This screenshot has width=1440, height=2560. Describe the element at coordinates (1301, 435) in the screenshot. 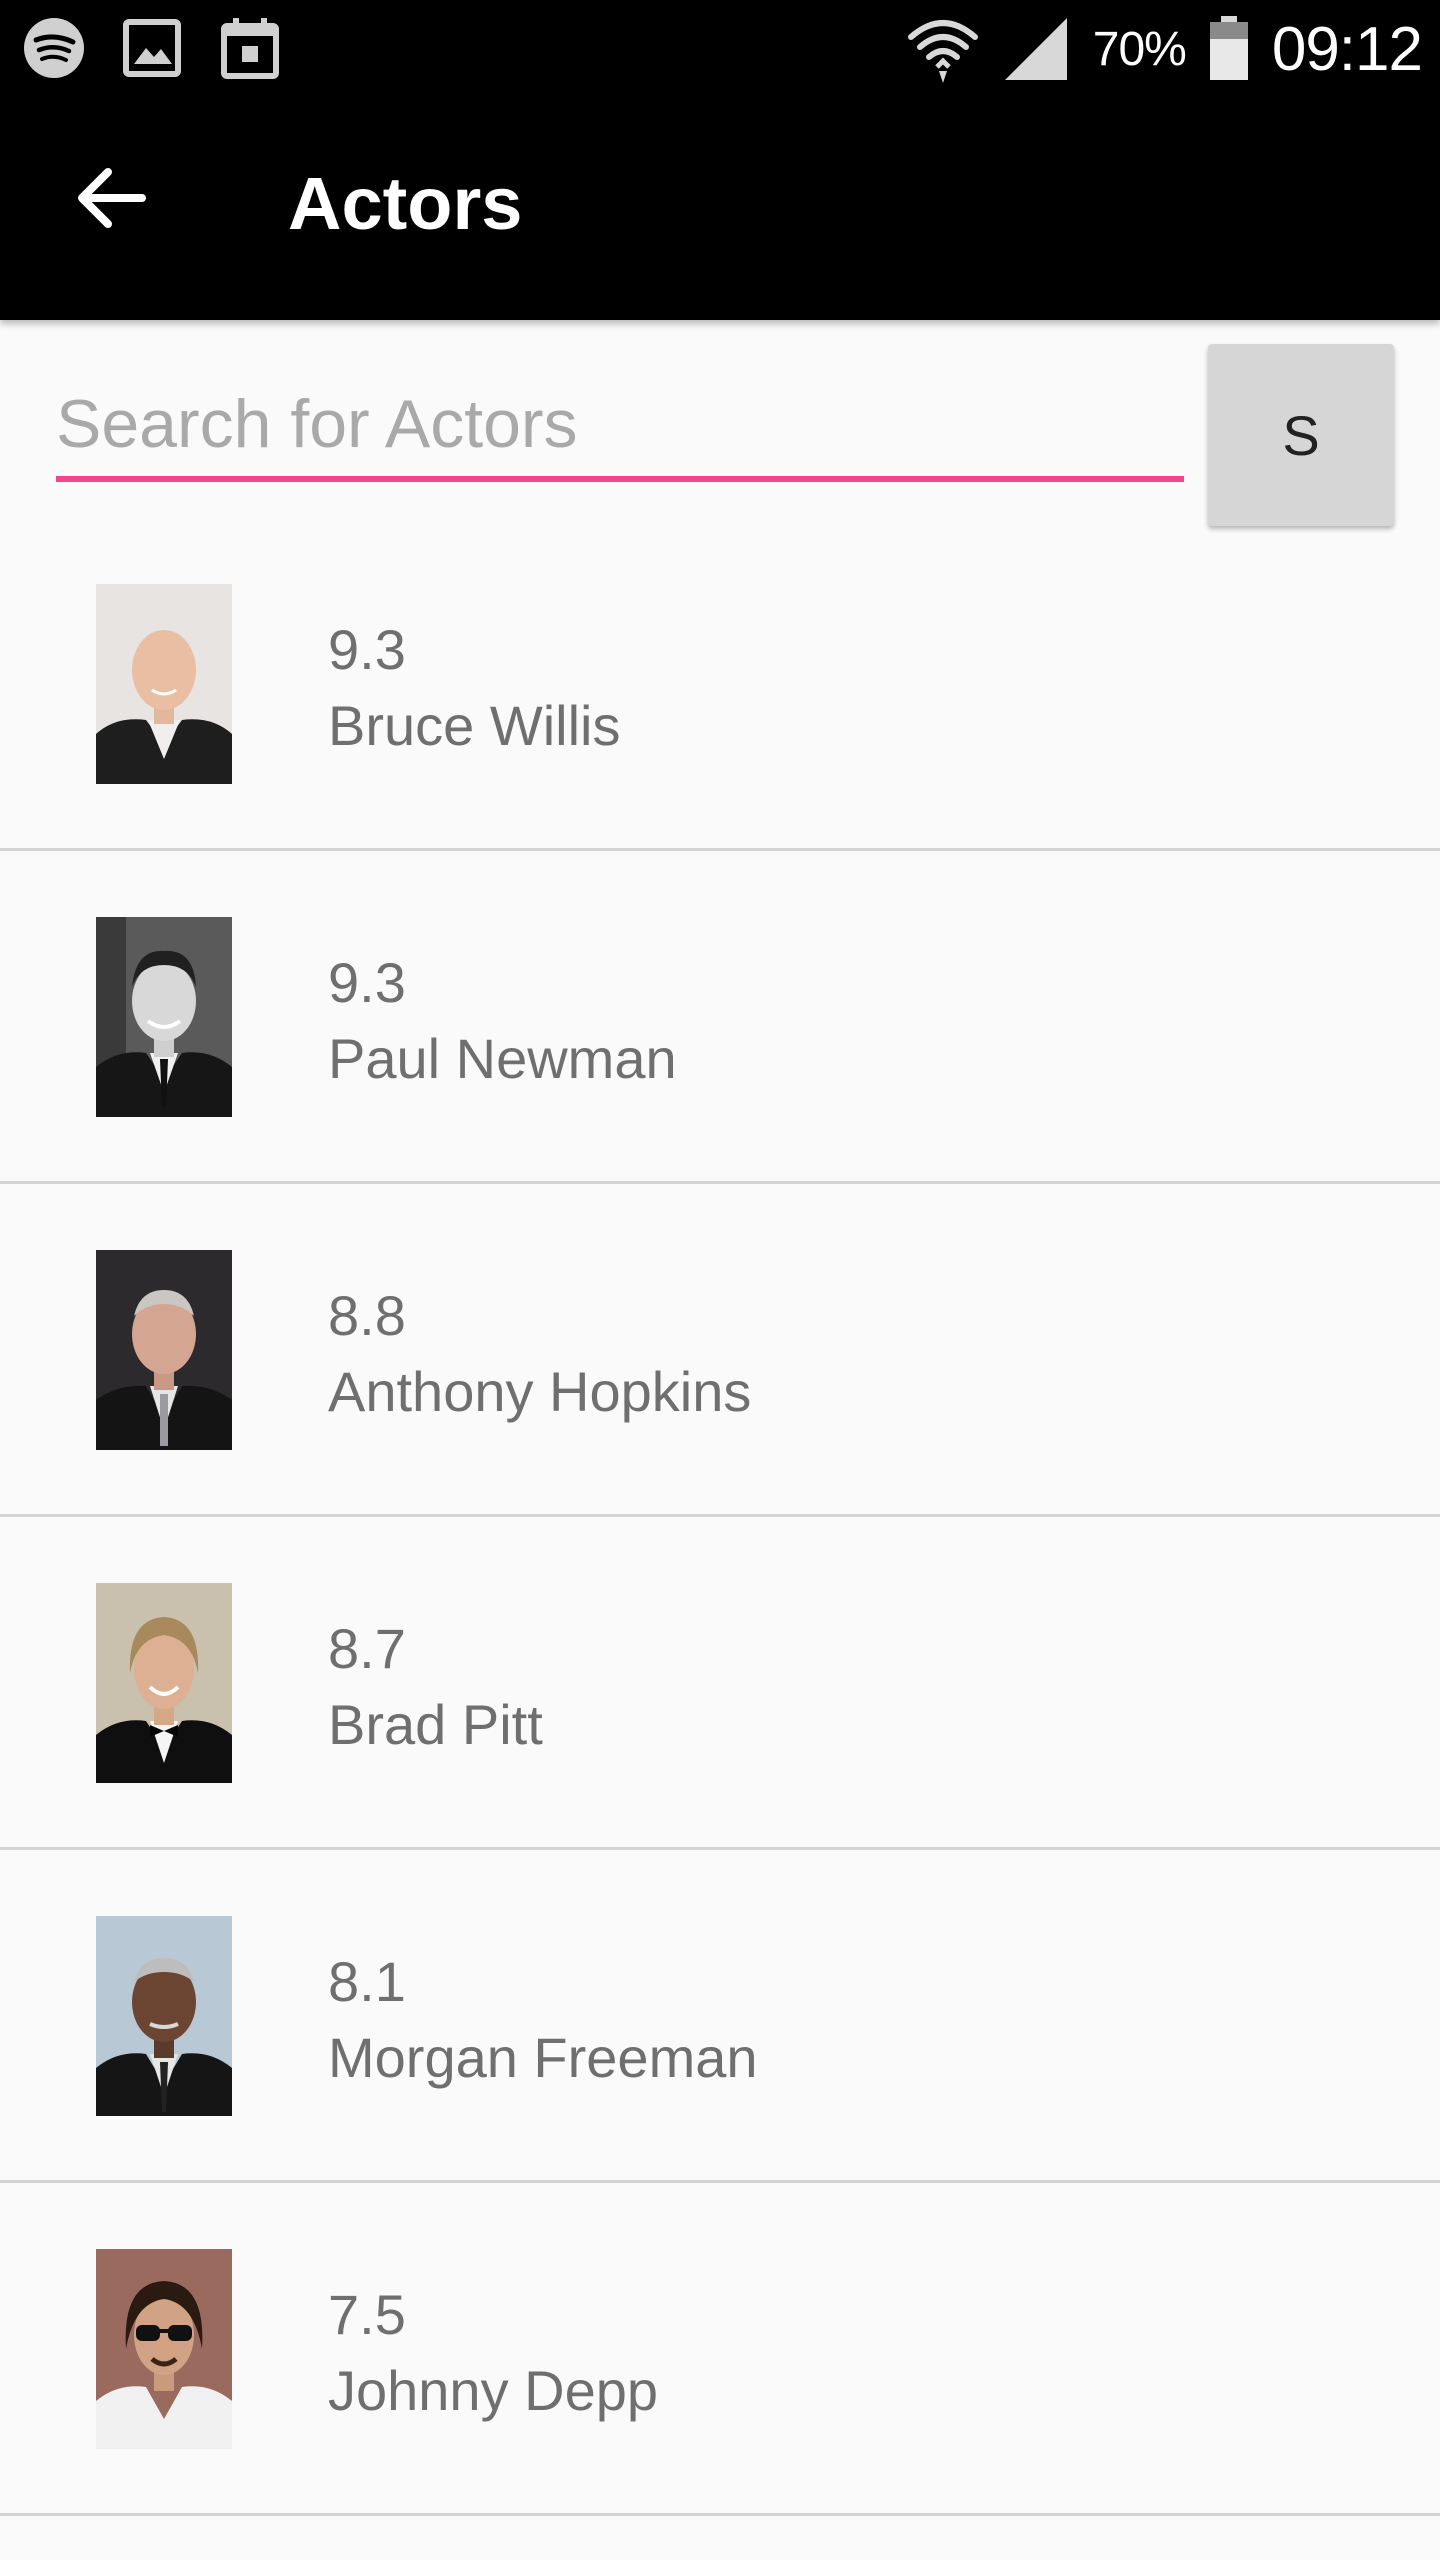

I see `search-button: S` at that location.